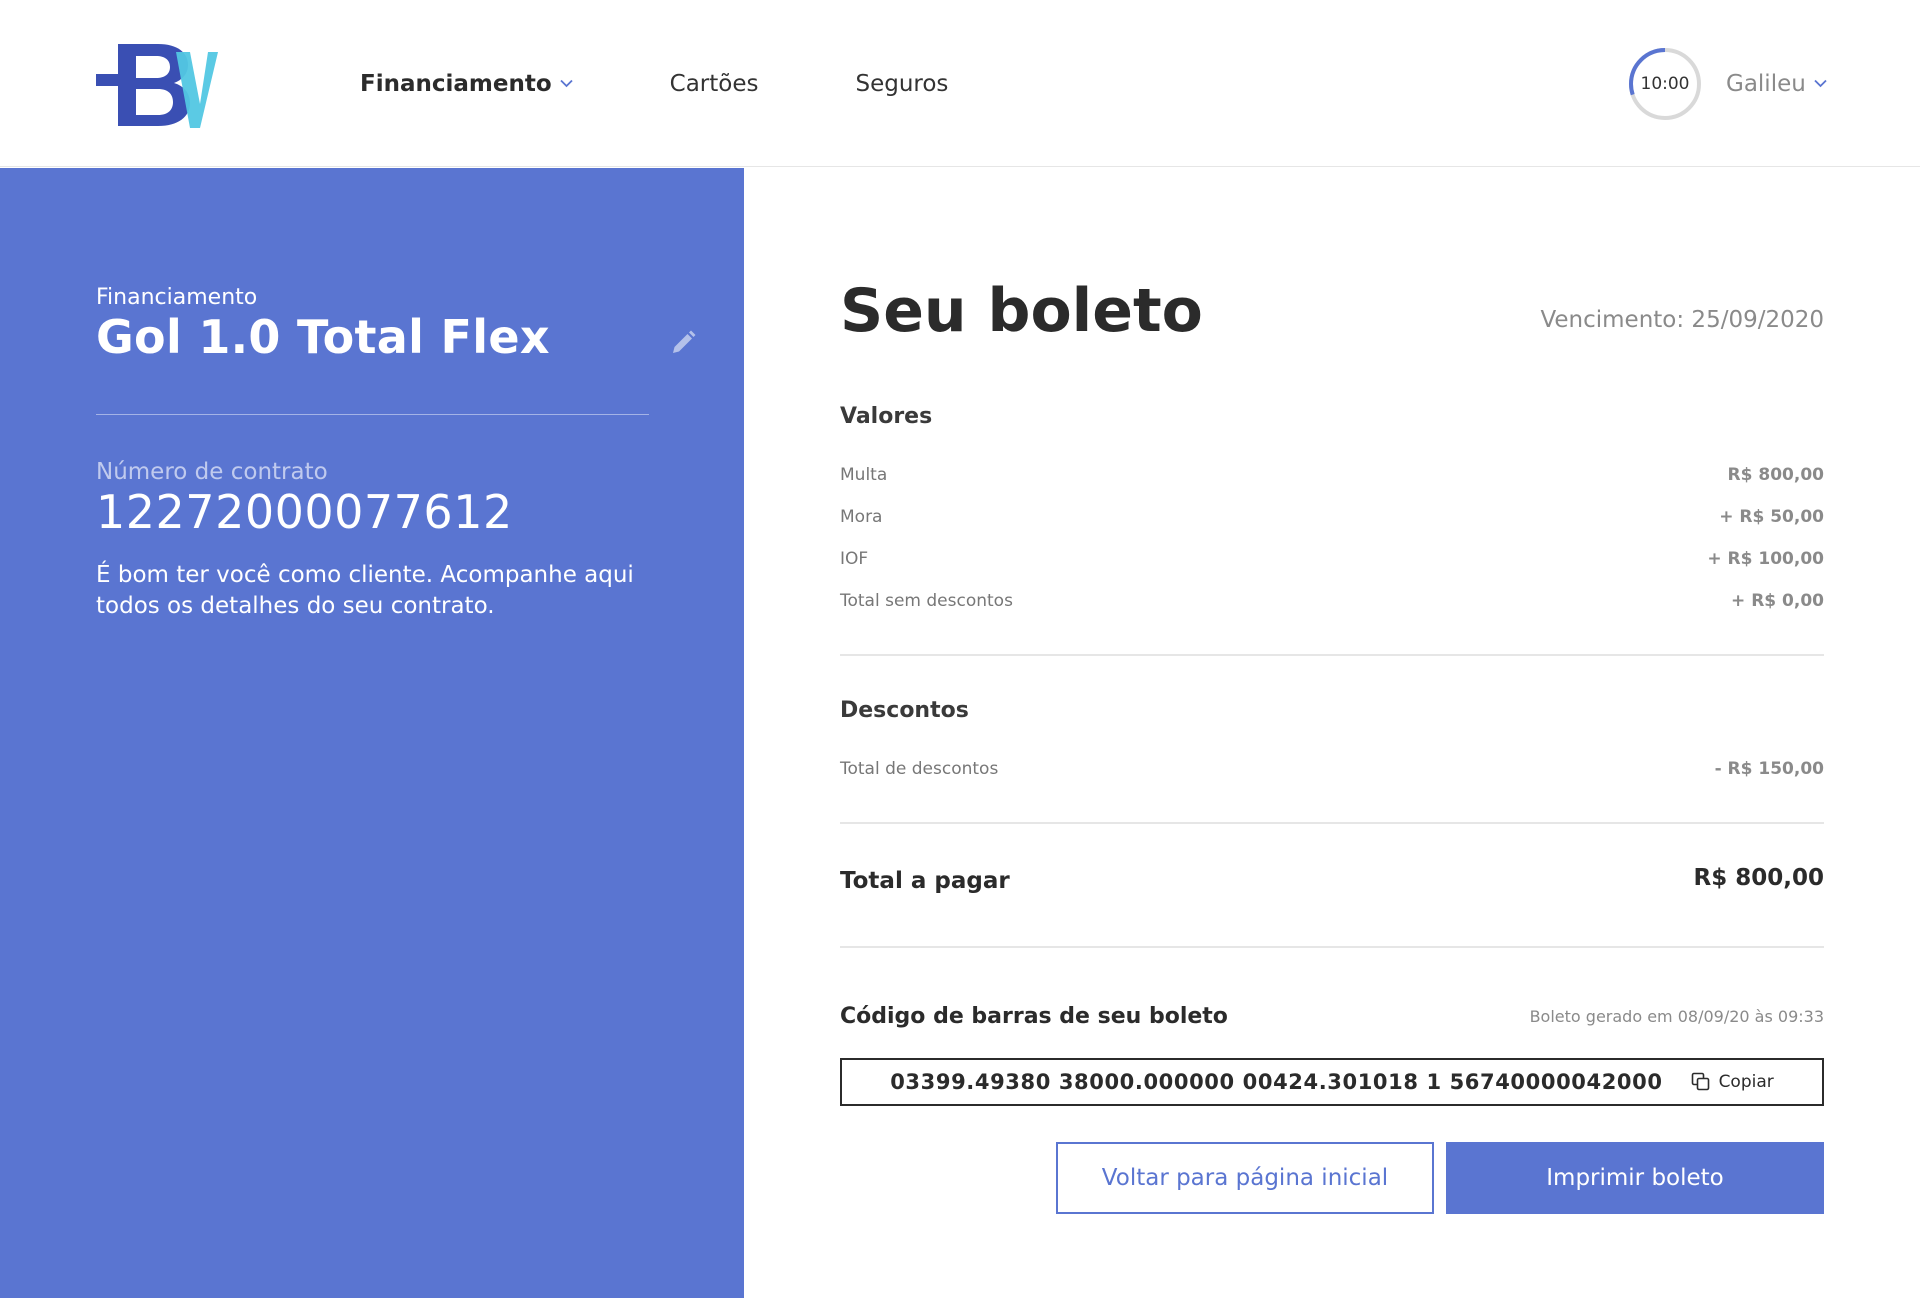 The height and width of the screenshot is (1298, 1920). What do you see at coordinates (919, 769) in the screenshot?
I see `row-label: Total de descontos` at bounding box center [919, 769].